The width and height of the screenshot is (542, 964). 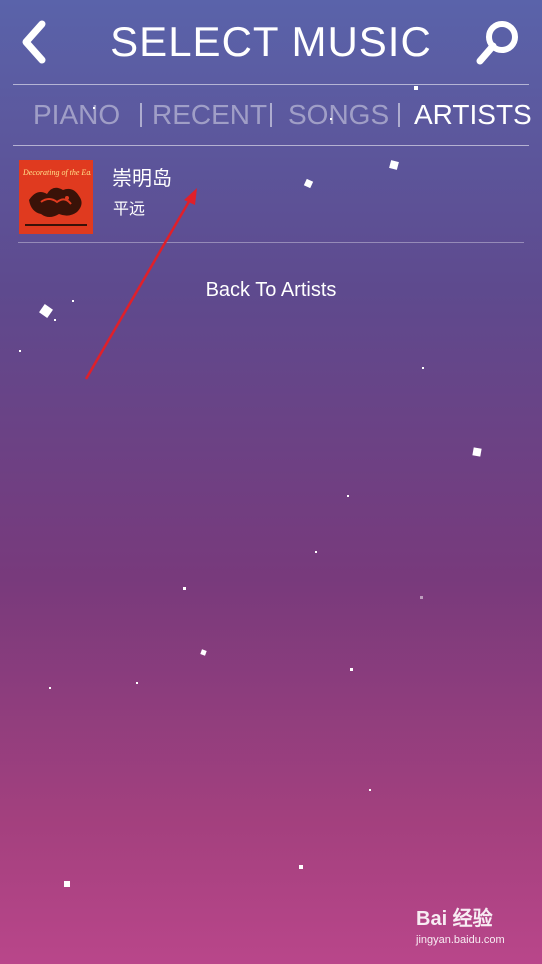 What do you see at coordinates (76, 115) in the screenshot?
I see `tab-piano: PIANO` at bounding box center [76, 115].